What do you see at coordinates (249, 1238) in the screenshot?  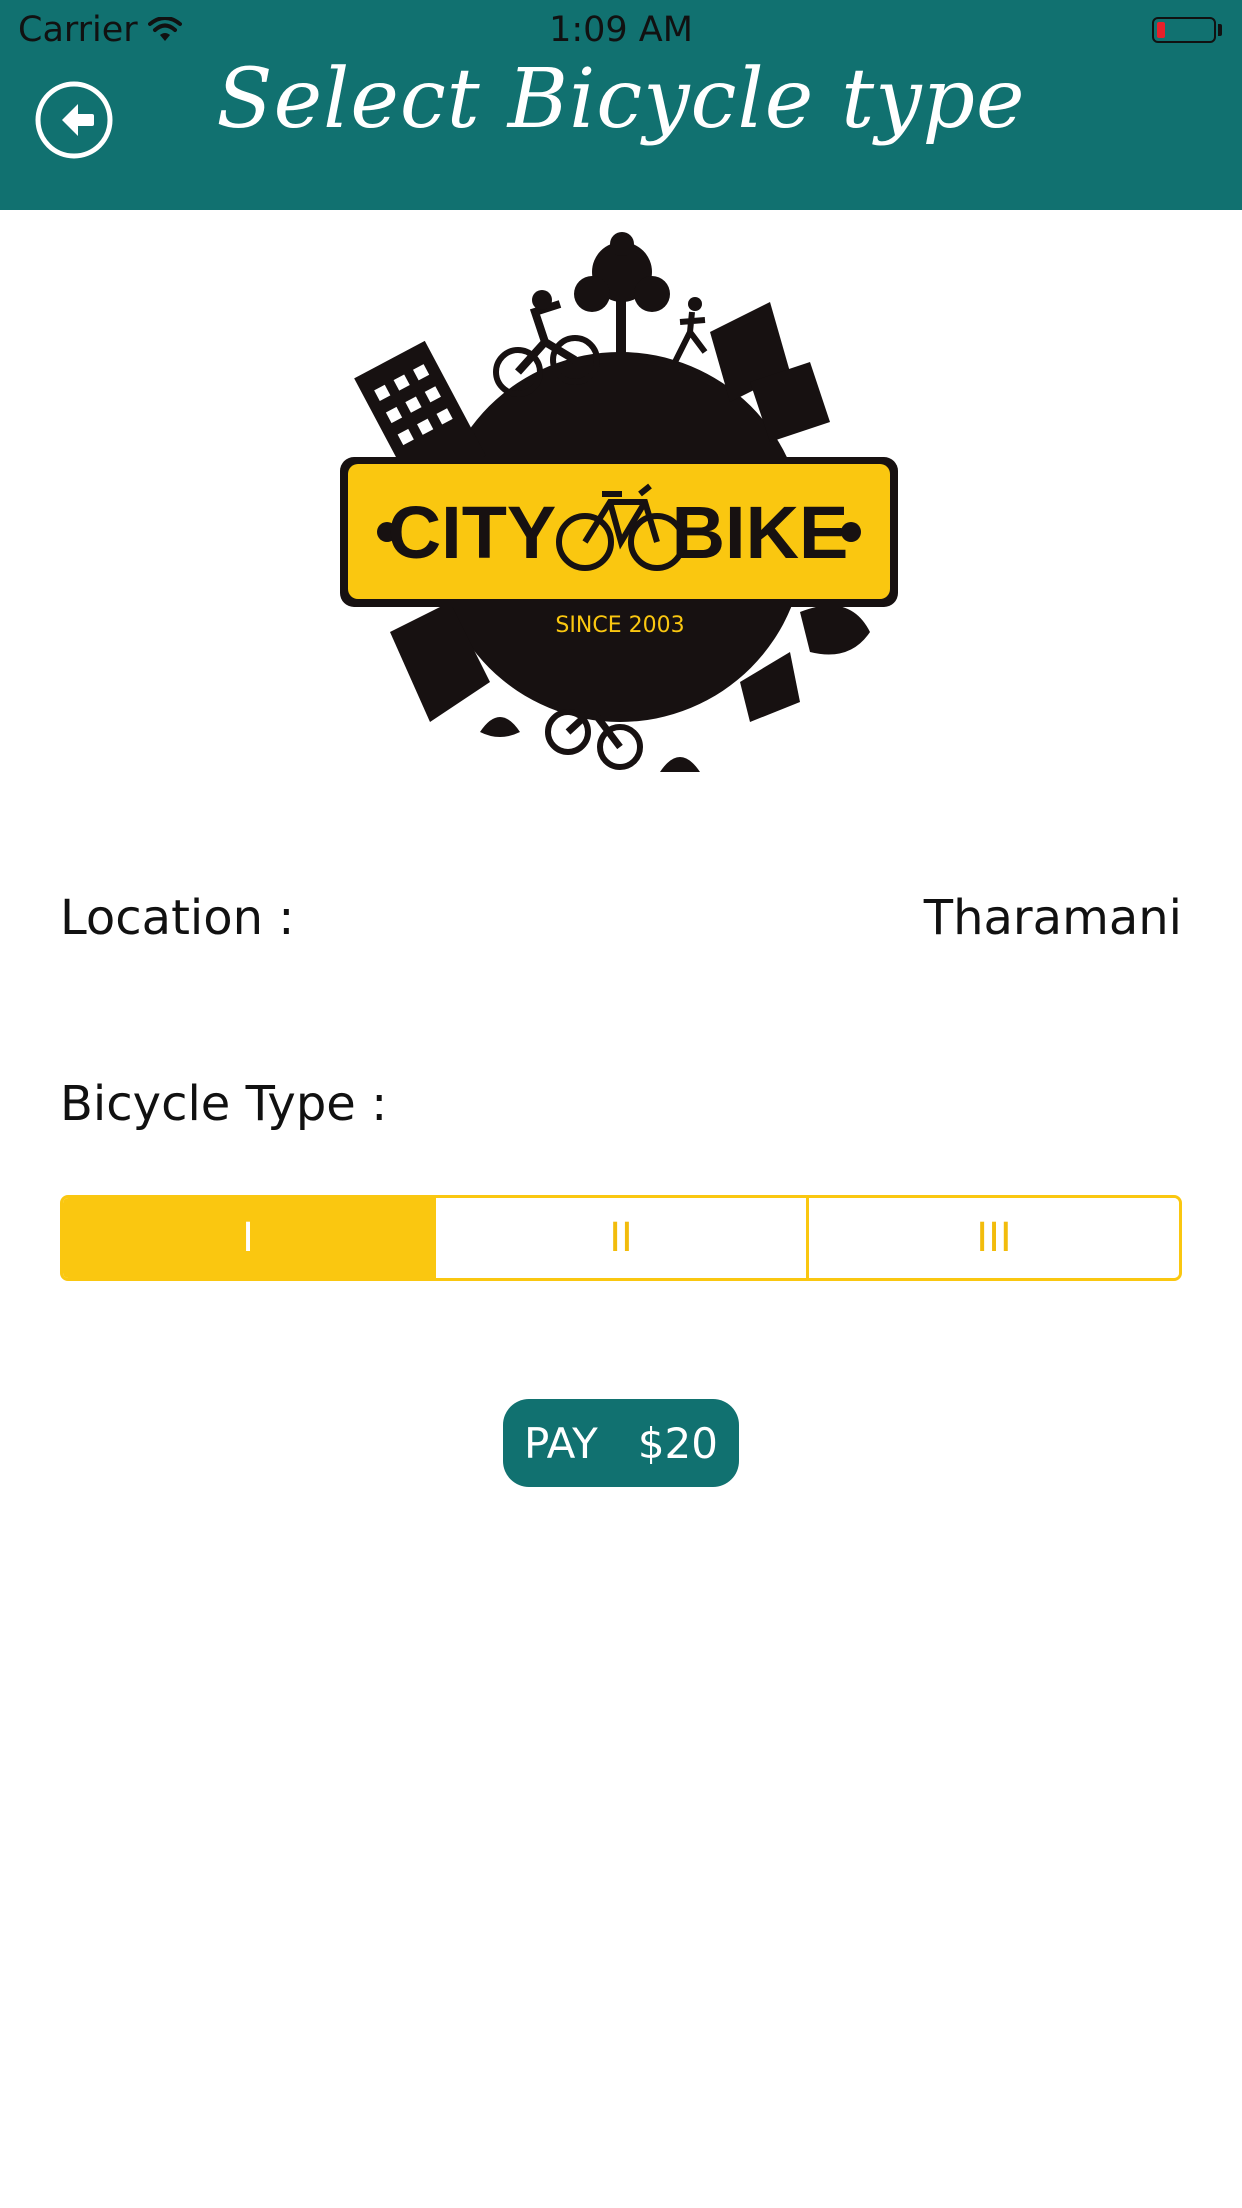 I see `bicycle-type-option-1: I` at bounding box center [249, 1238].